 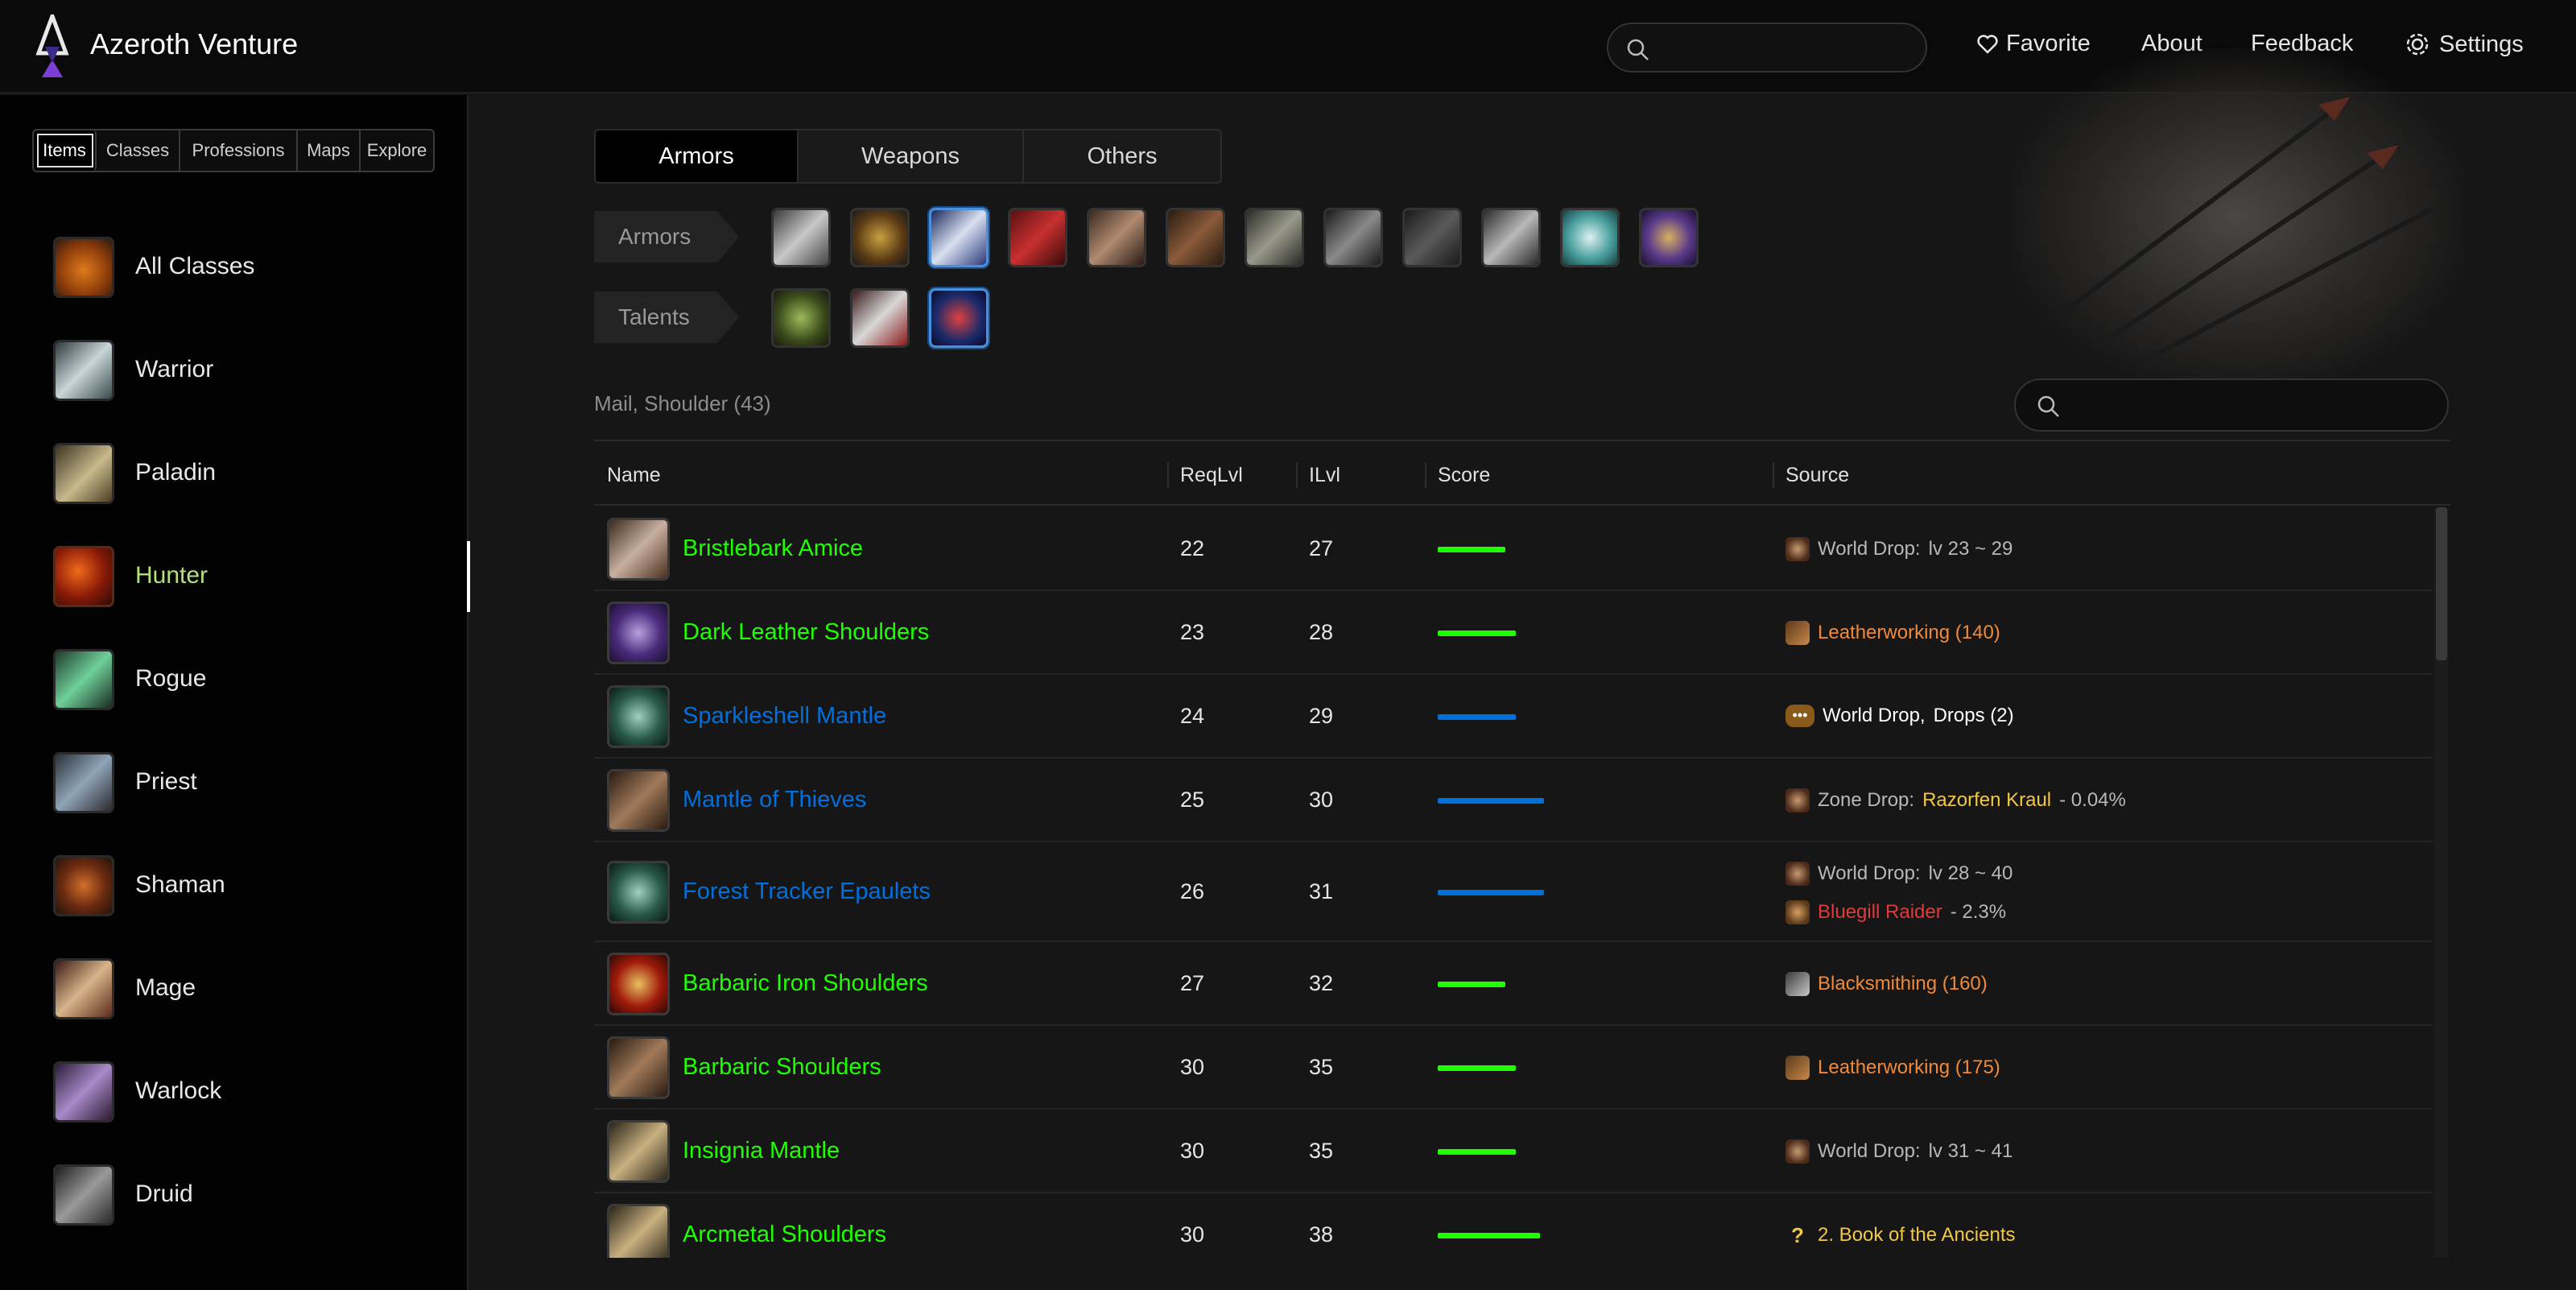 I want to click on tab-weapons: Weapons, so click(x=911, y=156).